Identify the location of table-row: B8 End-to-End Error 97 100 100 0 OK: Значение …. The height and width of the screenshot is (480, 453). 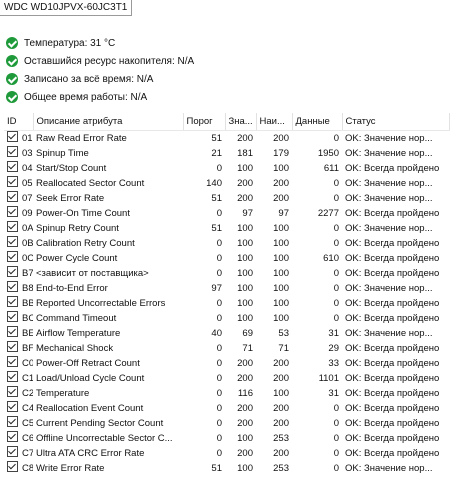
(226, 288).